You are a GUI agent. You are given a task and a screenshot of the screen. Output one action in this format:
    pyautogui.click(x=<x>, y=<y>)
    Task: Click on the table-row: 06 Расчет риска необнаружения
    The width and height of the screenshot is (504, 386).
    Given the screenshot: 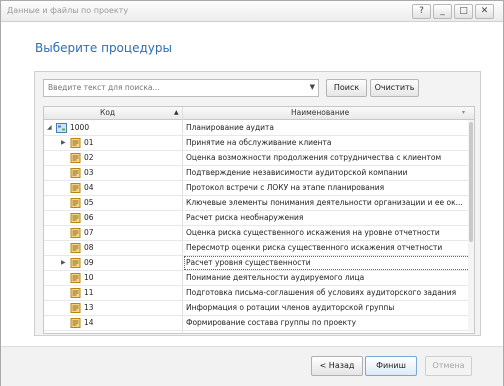 What is the action you would take?
    pyautogui.click(x=256, y=218)
    